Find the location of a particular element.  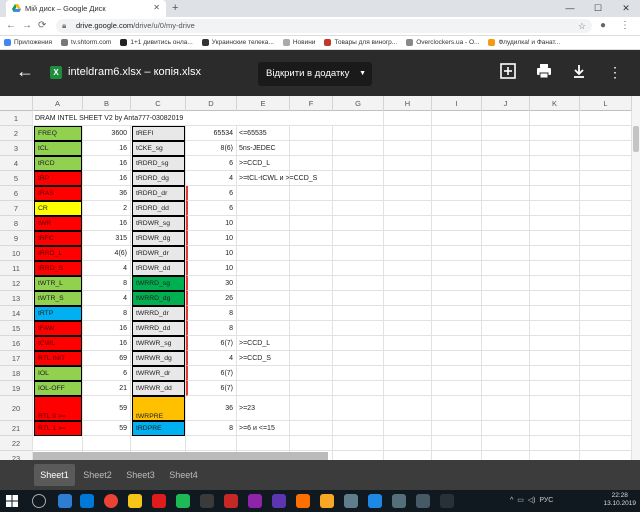

chrome-icon is located at coordinates (111, 501).